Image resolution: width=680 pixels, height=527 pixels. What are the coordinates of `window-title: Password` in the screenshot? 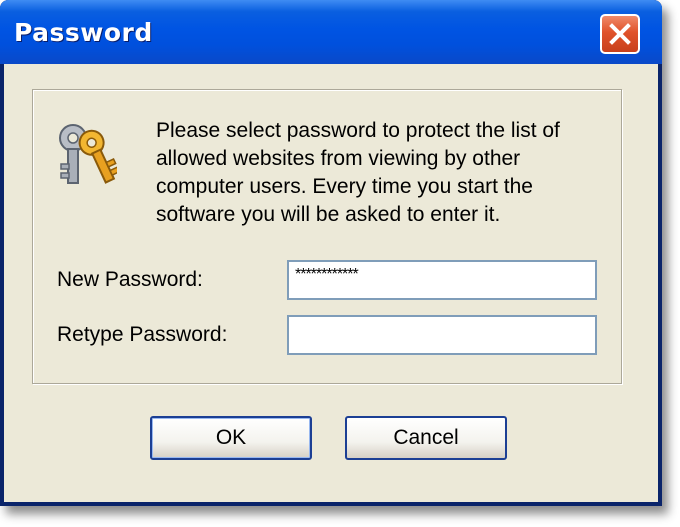 It's located at (83, 32).